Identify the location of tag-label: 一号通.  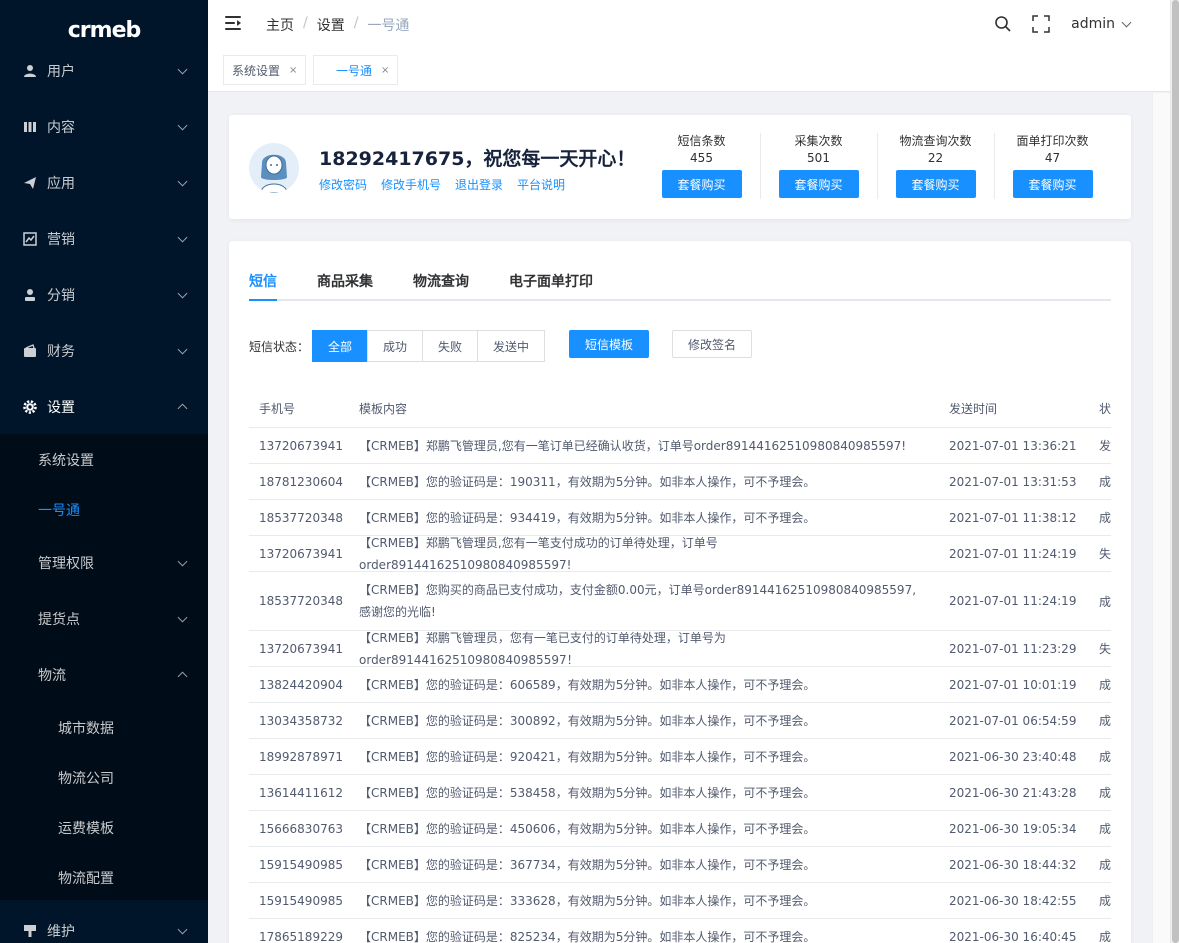
(354, 70).